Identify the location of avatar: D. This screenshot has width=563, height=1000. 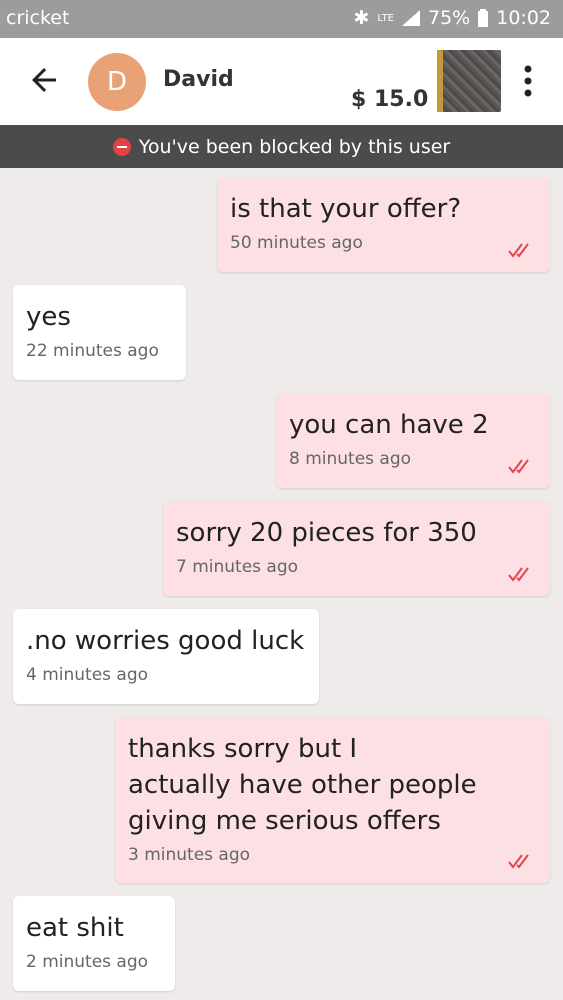
(117, 82).